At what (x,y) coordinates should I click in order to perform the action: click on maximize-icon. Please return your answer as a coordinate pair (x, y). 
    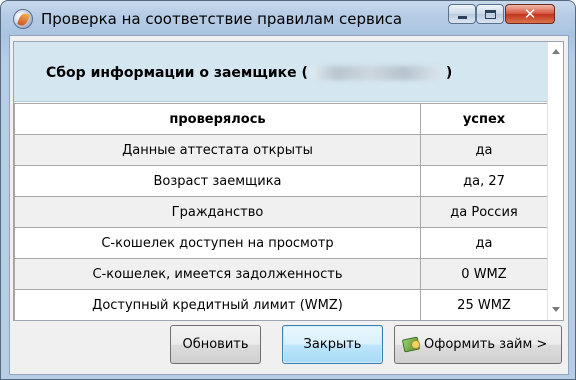
    Looking at the image, I should click on (490, 14).